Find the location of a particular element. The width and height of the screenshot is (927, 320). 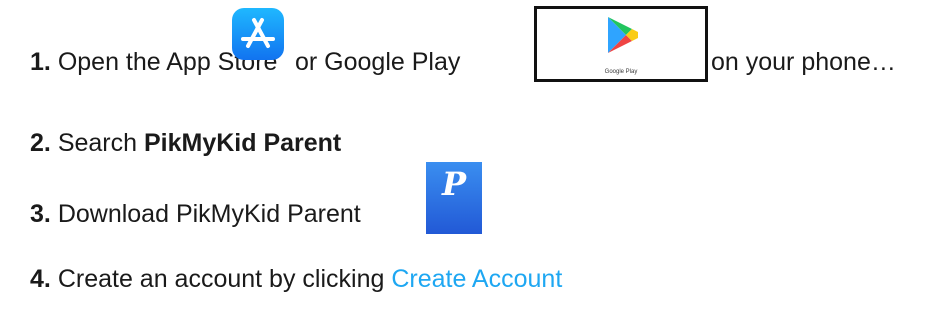

step-text: Create an account by clicking is located at coordinates (221, 279).